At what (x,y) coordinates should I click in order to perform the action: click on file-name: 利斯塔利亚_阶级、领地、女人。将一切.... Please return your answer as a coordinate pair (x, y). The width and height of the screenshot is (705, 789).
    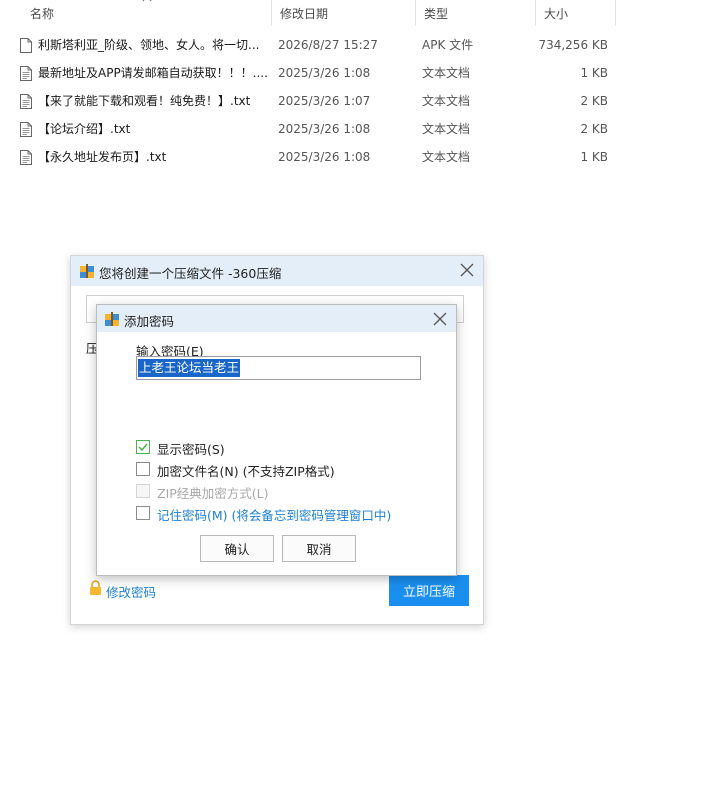
    Looking at the image, I should click on (149, 45).